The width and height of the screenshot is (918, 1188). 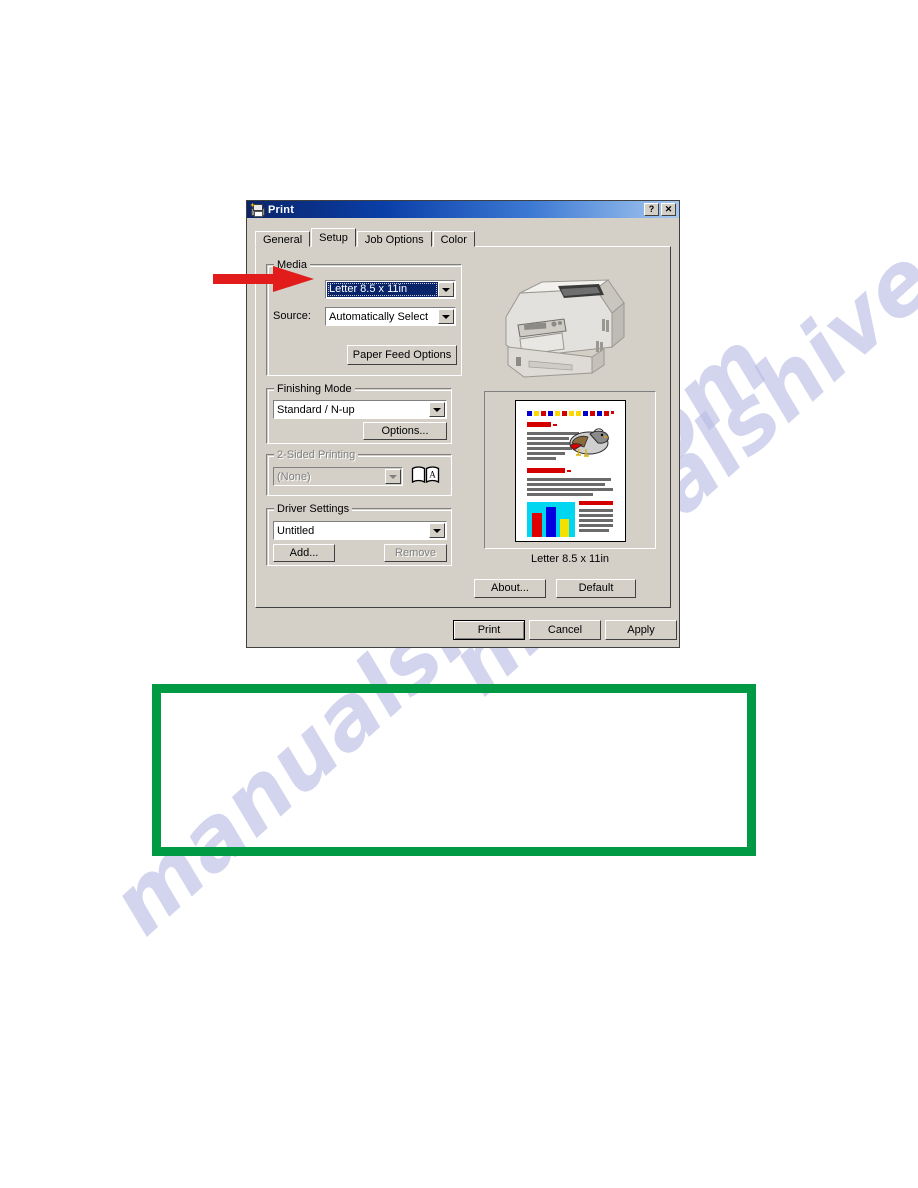 I want to click on media-source-value: Automatically Select, so click(x=379, y=316).